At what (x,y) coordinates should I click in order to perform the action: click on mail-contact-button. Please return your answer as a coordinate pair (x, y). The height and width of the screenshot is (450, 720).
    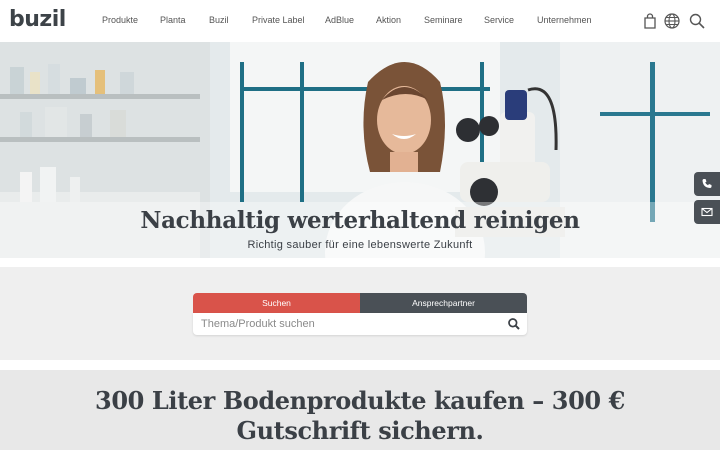
    Looking at the image, I should click on (707, 212).